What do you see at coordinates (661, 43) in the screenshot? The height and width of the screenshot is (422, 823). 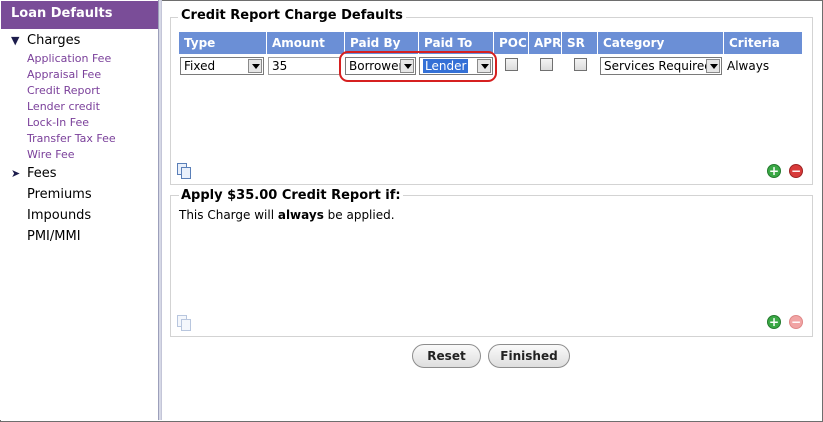 I see `column-header-category: Category` at bounding box center [661, 43].